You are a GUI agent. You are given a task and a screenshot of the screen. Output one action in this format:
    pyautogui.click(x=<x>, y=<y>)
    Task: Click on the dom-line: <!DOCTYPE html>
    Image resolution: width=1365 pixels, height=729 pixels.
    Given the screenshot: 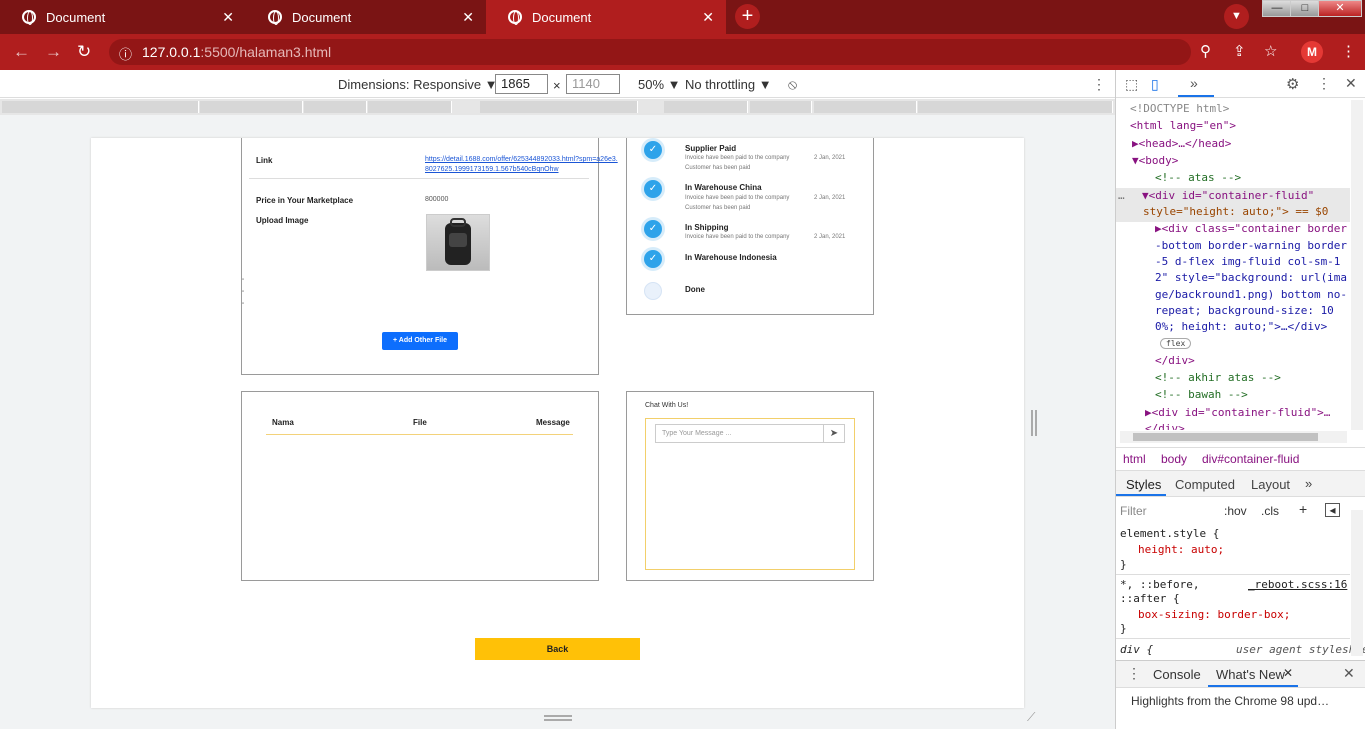 What is the action you would take?
    pyautogui.click(x=1179, y=108)
    